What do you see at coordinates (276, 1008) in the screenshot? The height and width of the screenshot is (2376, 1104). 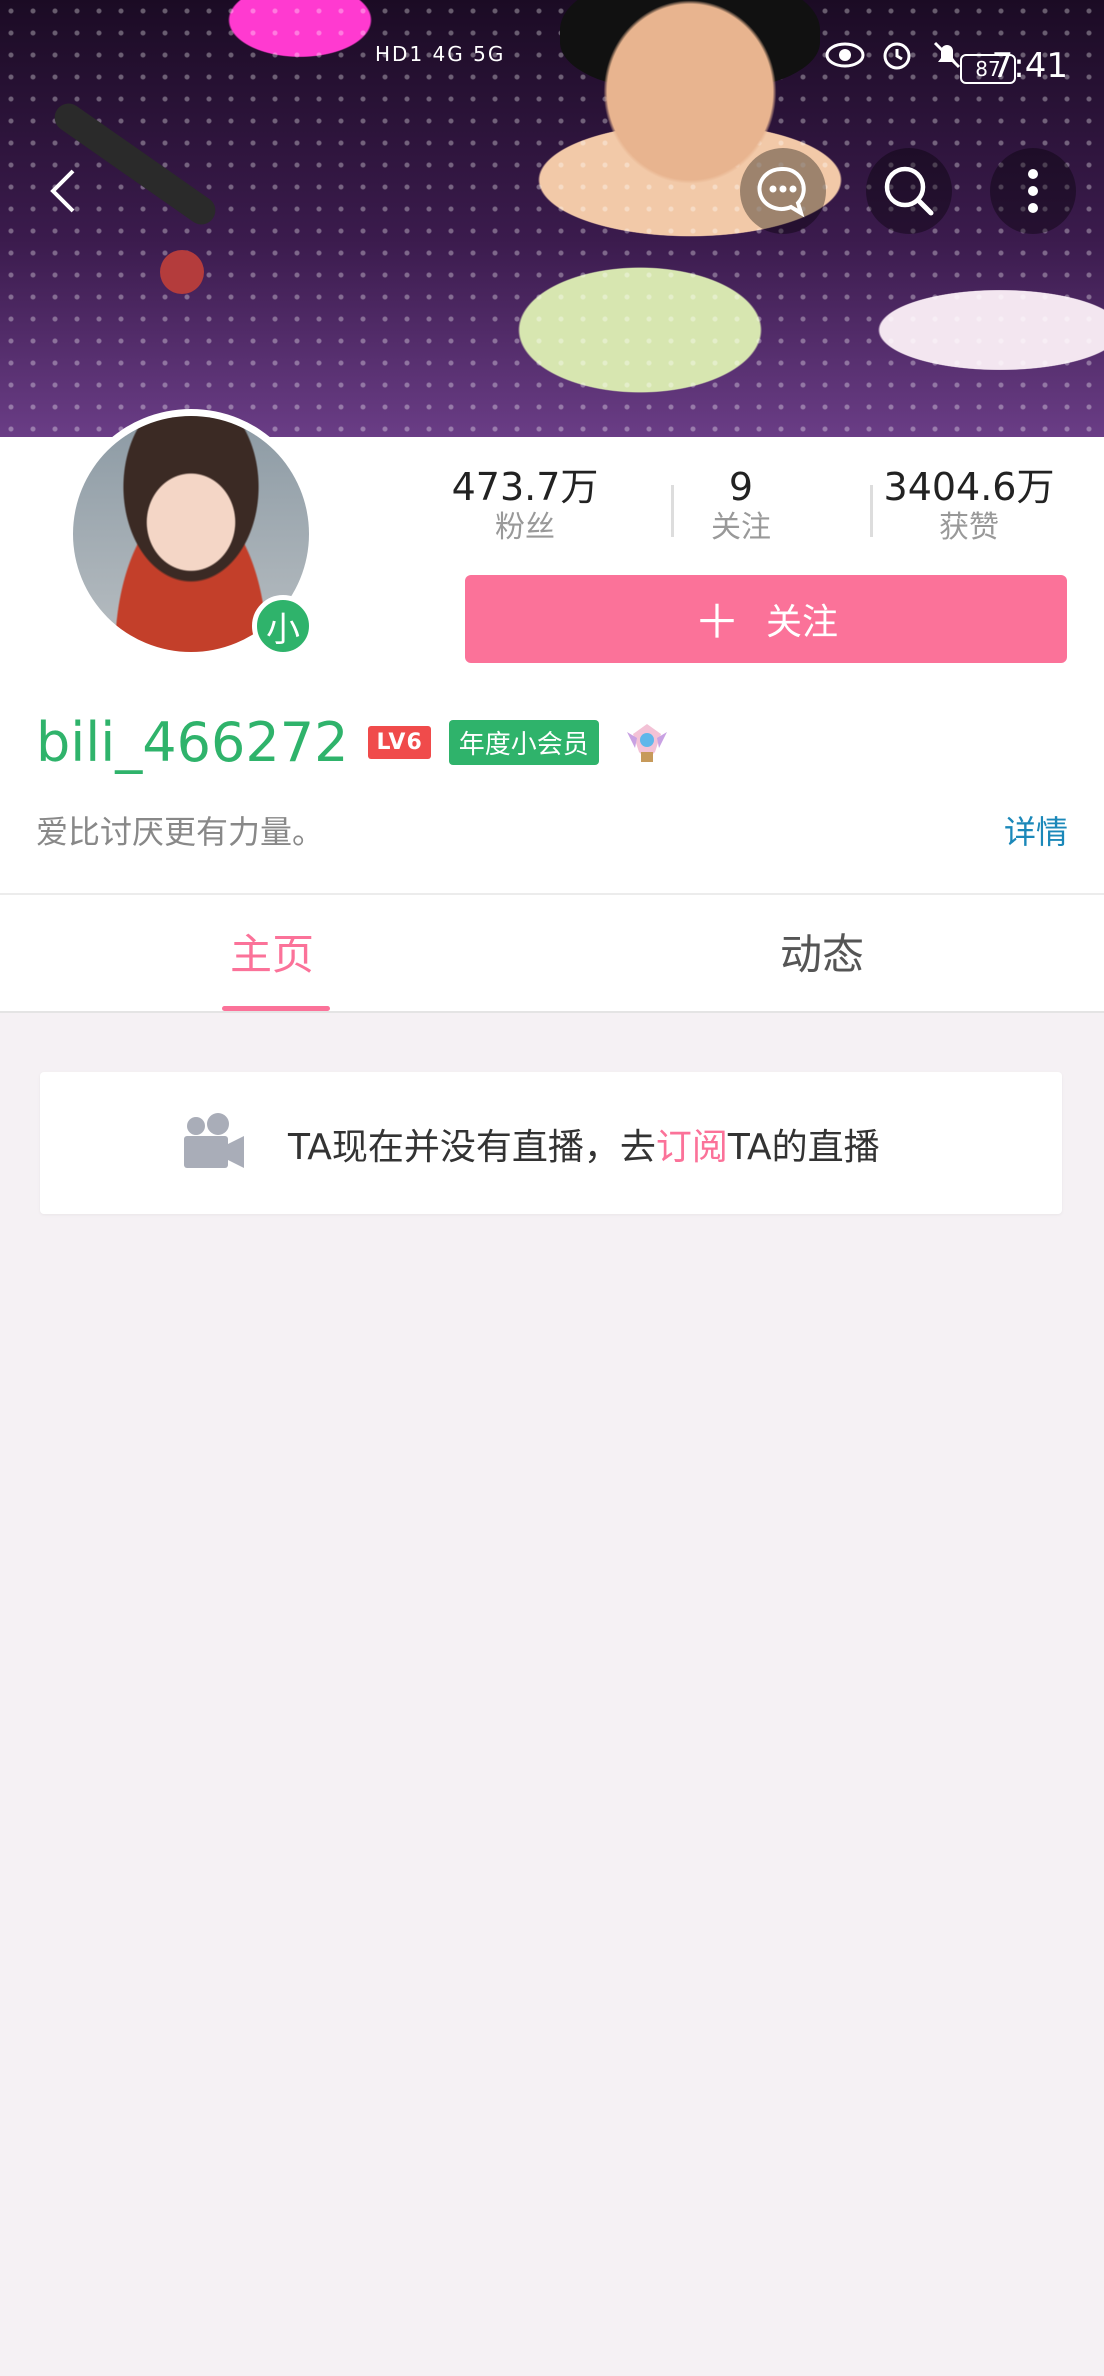 I see `active-tab-indicator` at bounding box center [276, 1008].